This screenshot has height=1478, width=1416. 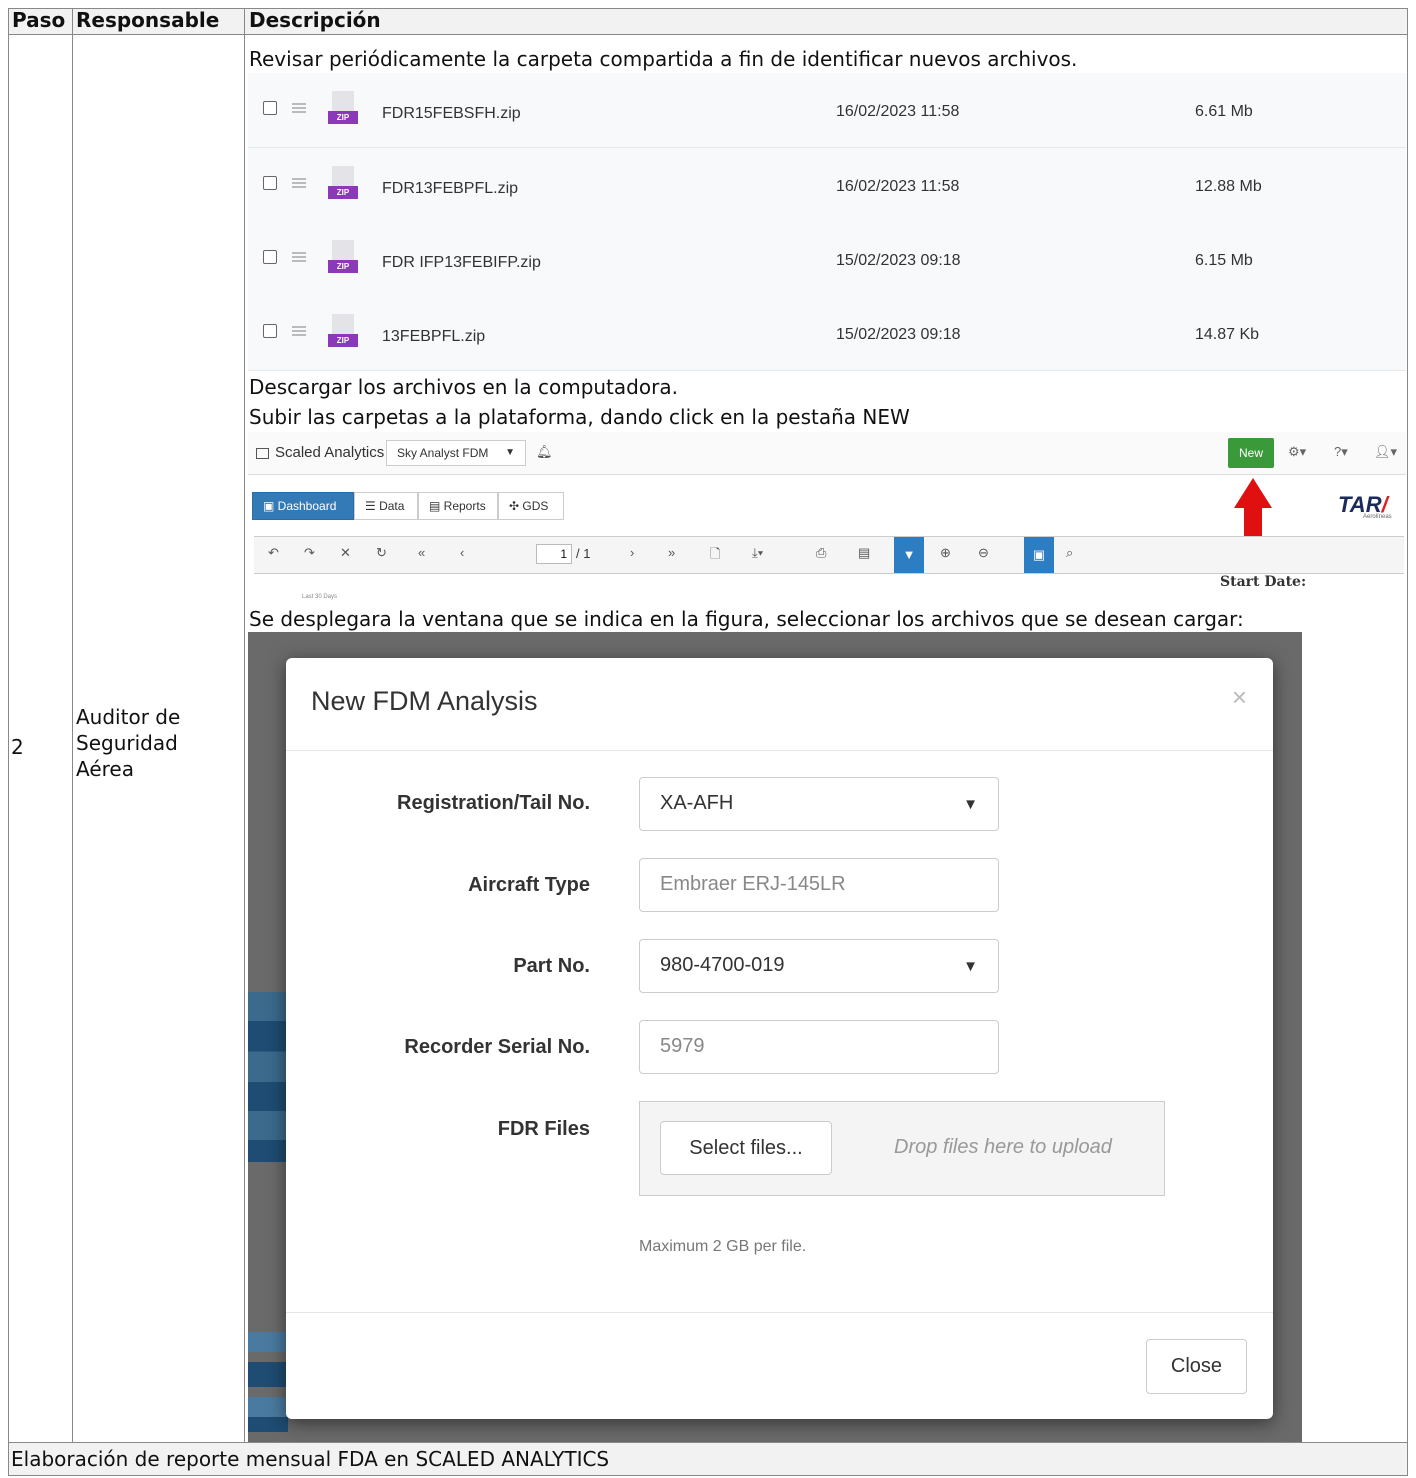 I want to click on print-icon: ⎙, so click(x=821, y=553).